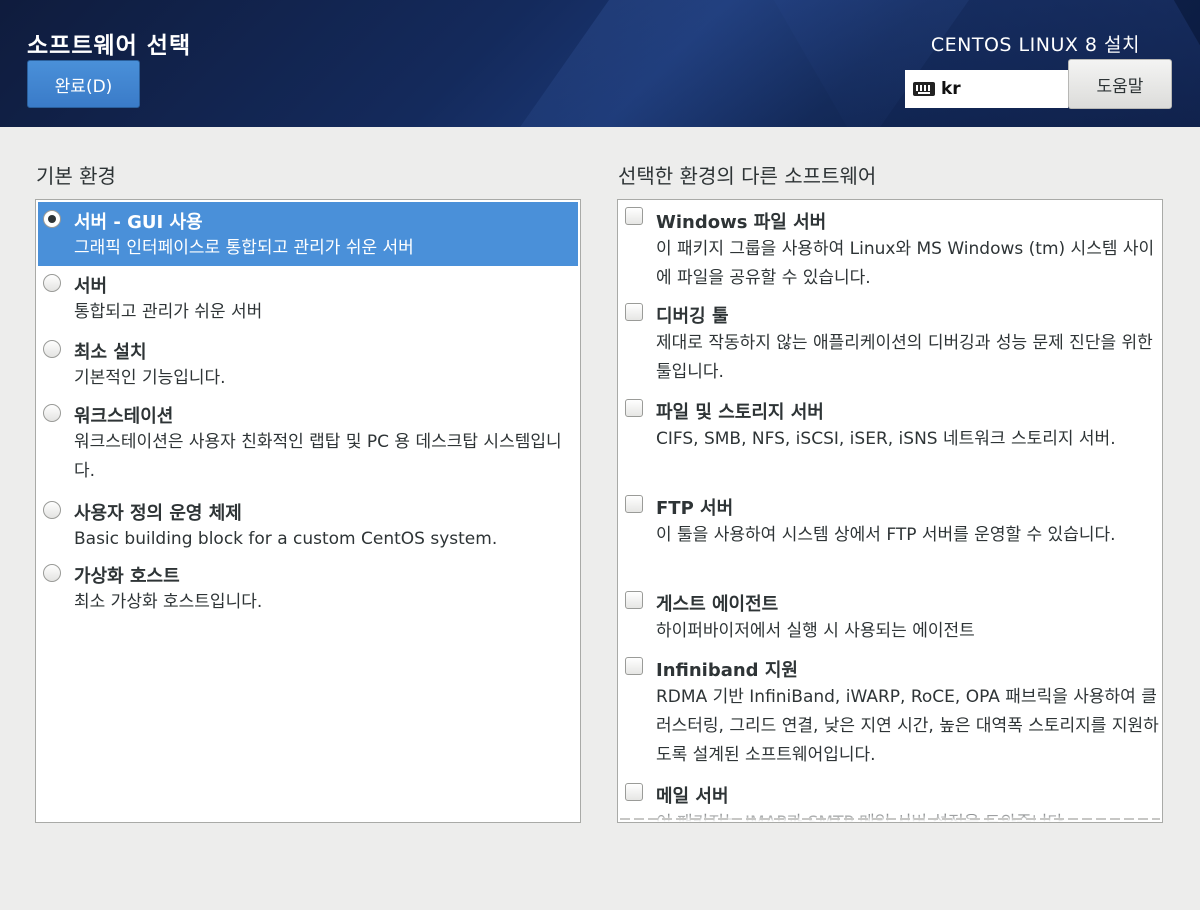  Describe the element at coordinates (76, 176) in the screenshot. I see `base-env-title: 기본 환경` at that location.